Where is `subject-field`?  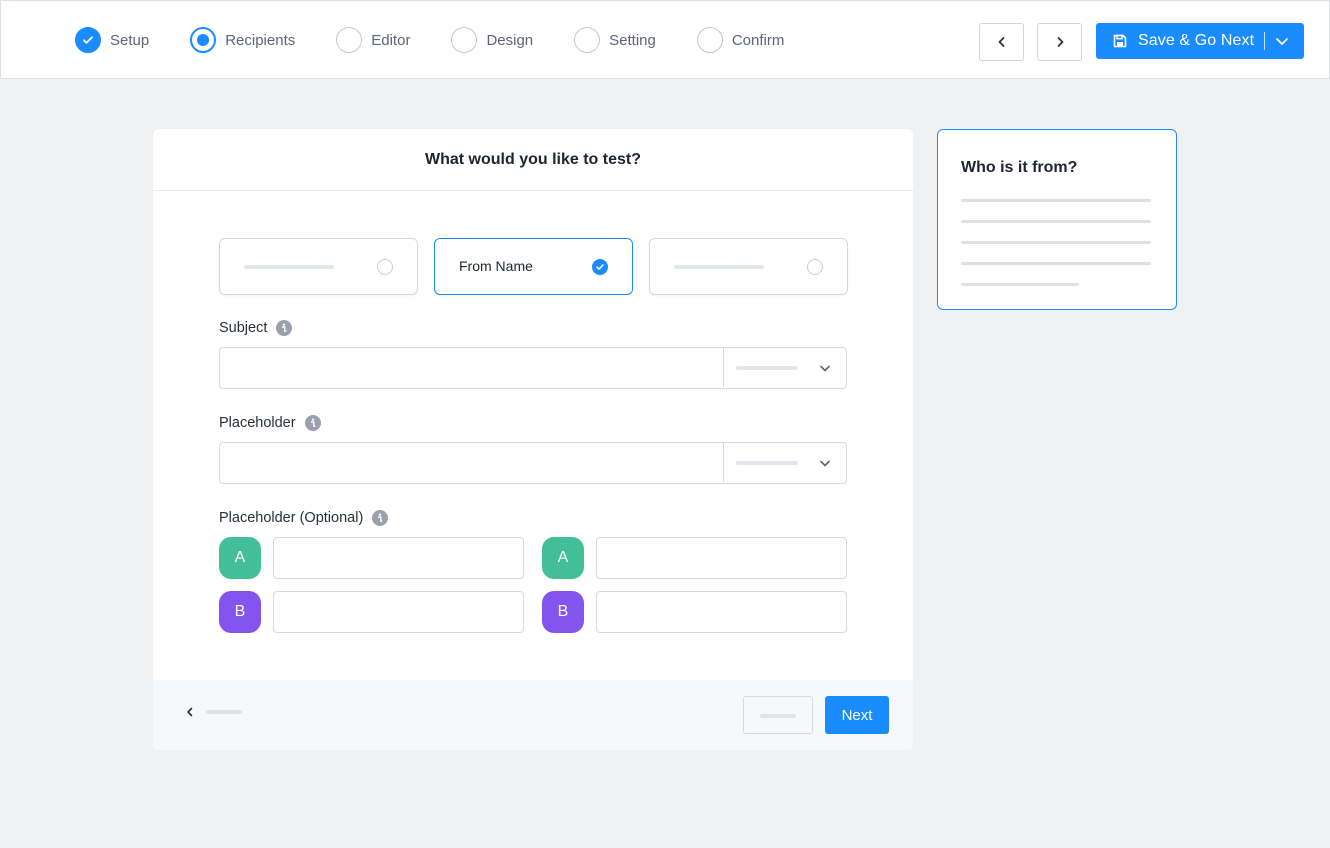 subject-field is located at coordinates (533, 368).